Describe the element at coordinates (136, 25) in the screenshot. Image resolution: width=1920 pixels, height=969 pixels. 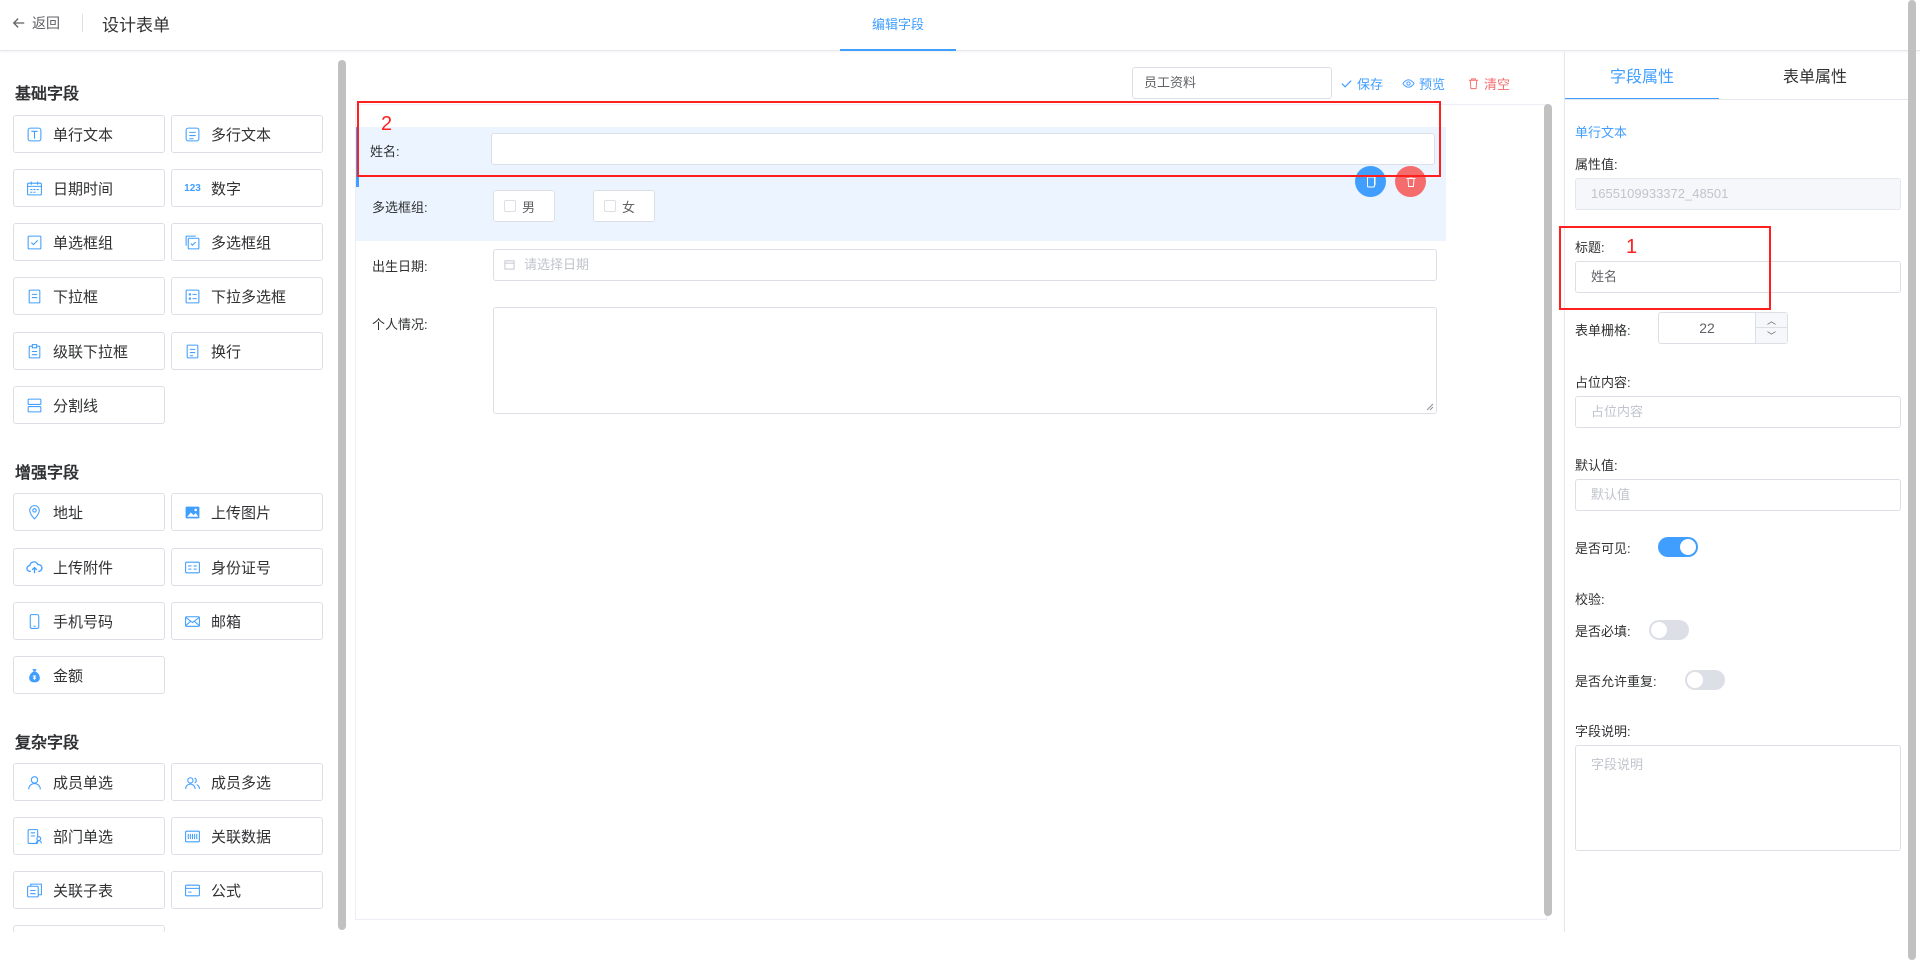
I see `page-title: 设计表单` at that location.